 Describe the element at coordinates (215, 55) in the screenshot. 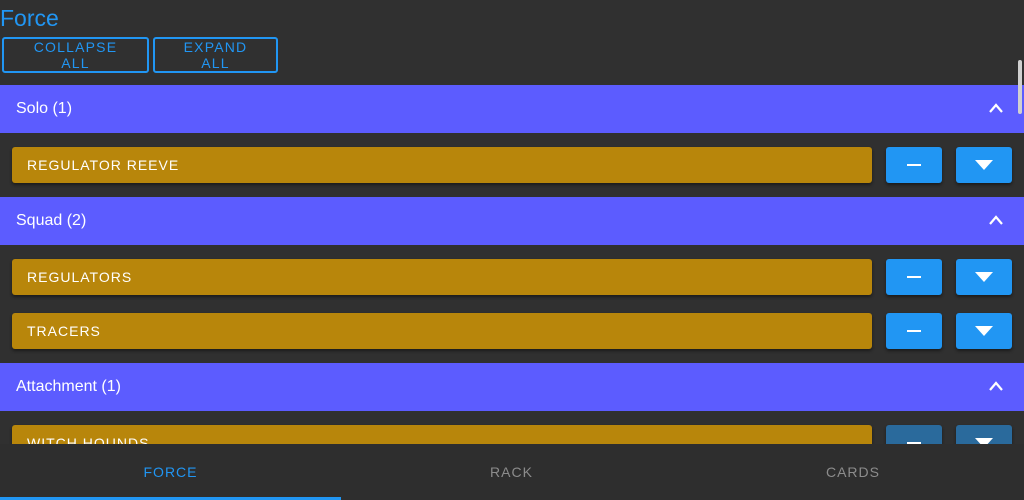

I see `expand-all-button: EXPAND ALL` at that location.